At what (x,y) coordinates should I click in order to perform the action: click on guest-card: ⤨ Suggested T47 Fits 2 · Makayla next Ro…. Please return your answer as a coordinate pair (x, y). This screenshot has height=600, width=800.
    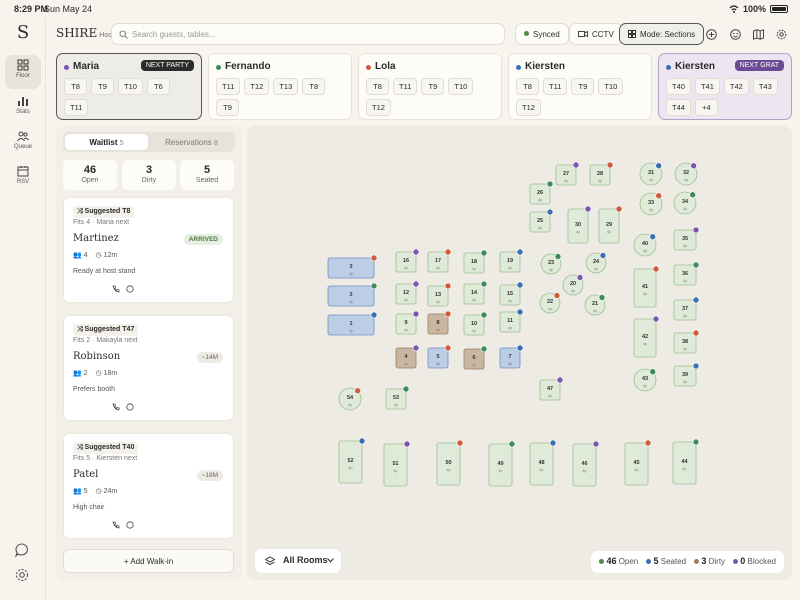
    Looking at the image, I should click on (148, 368).